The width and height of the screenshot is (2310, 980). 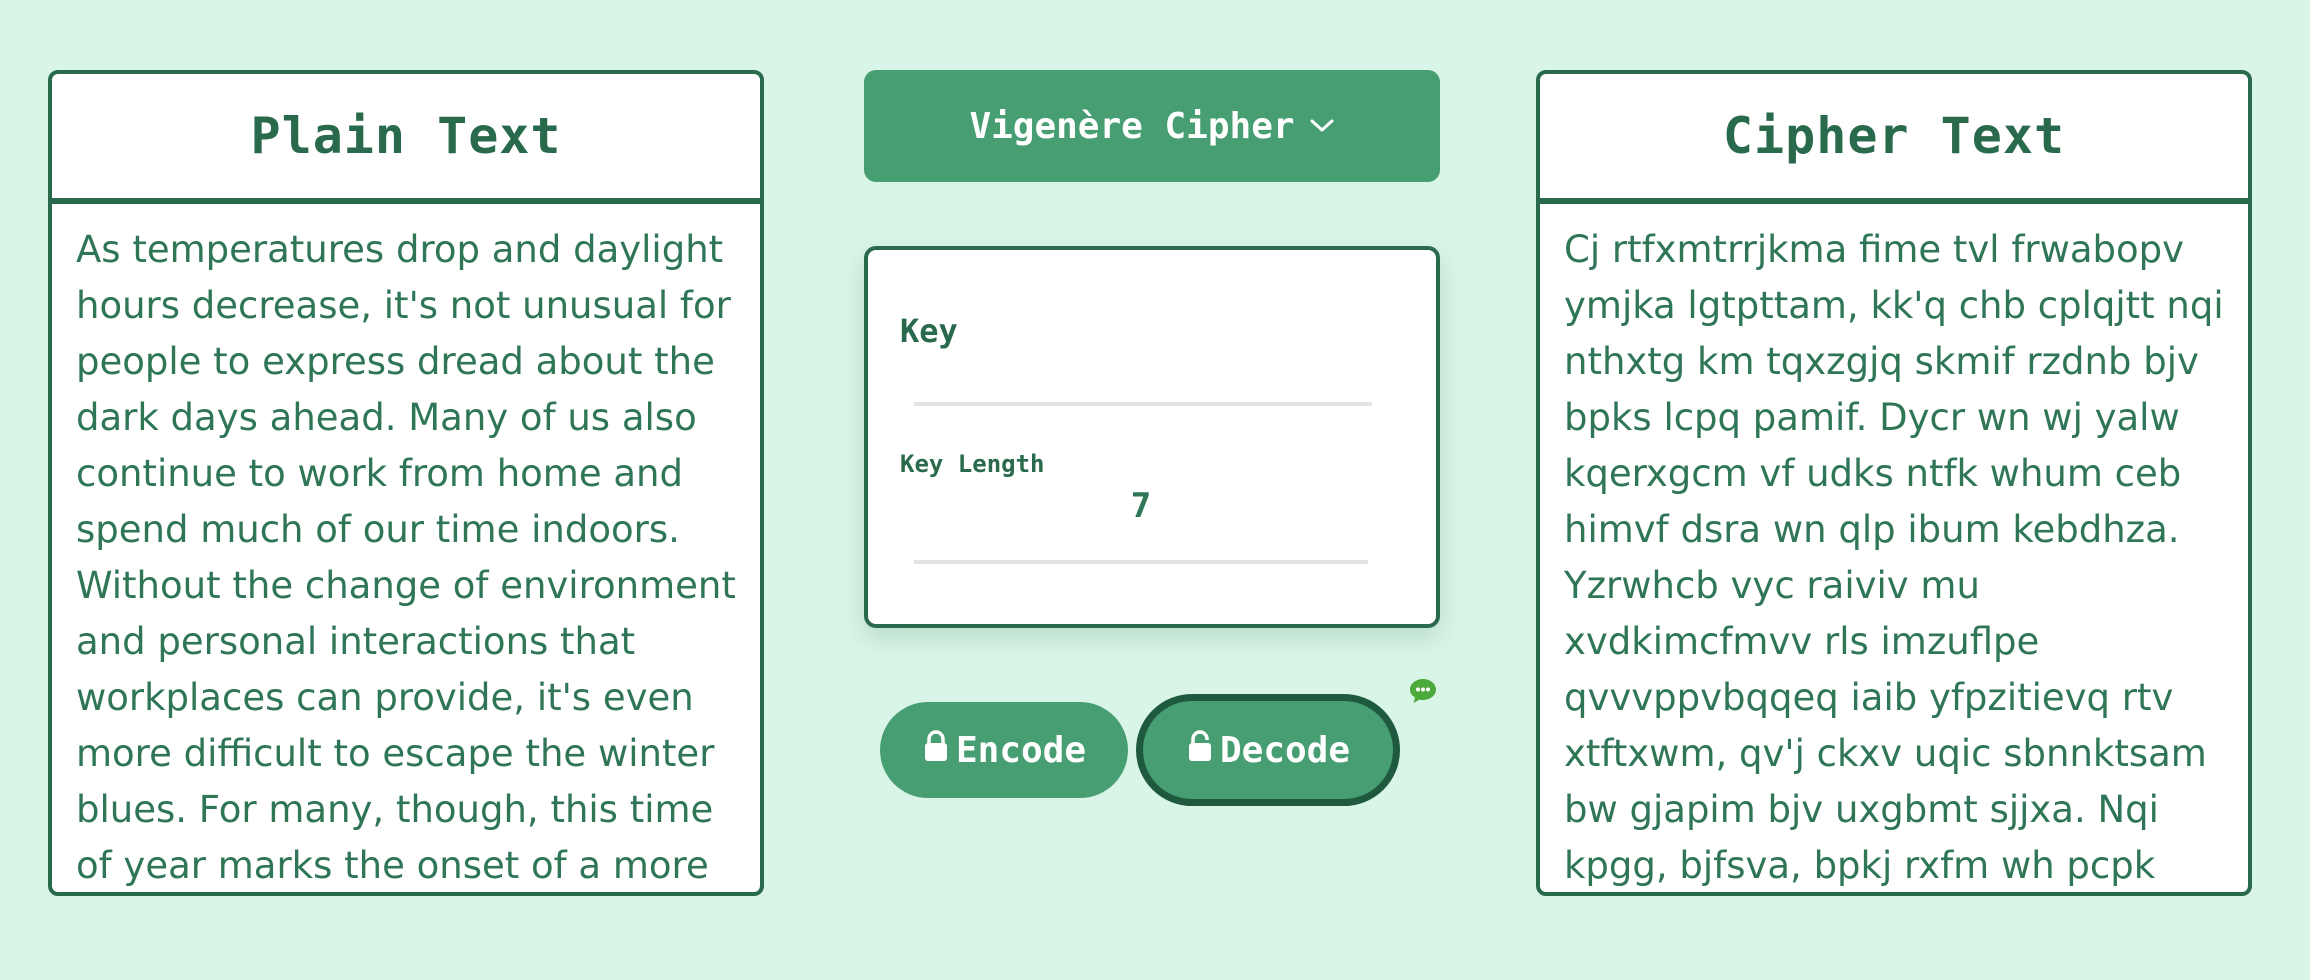 What do you see at coordinates (1143, 386) in the screenshot?
I see `key-input` at bounding box center [1143, 386].